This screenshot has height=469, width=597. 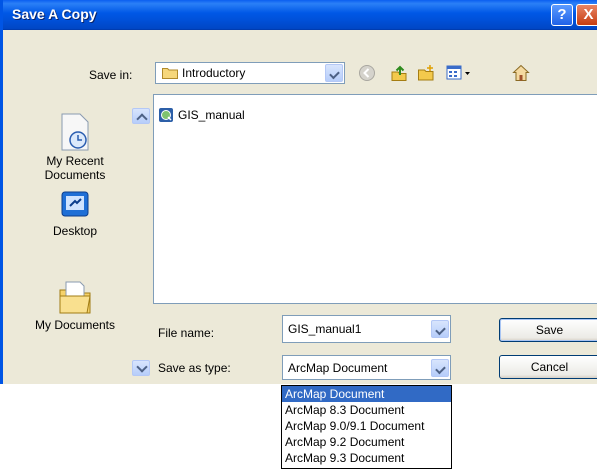 I want to click on type-option: ArcMap 8.3 Document, so click(x=366, y=410).